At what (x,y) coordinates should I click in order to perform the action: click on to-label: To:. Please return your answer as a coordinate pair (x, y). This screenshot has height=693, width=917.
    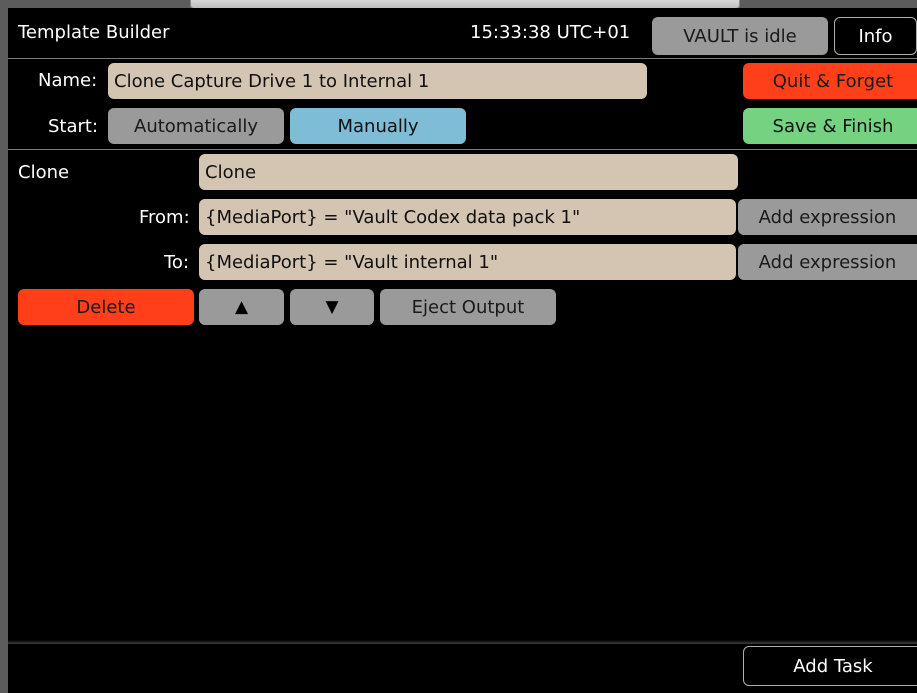
    Looking at the image, I should click on (177, 262).